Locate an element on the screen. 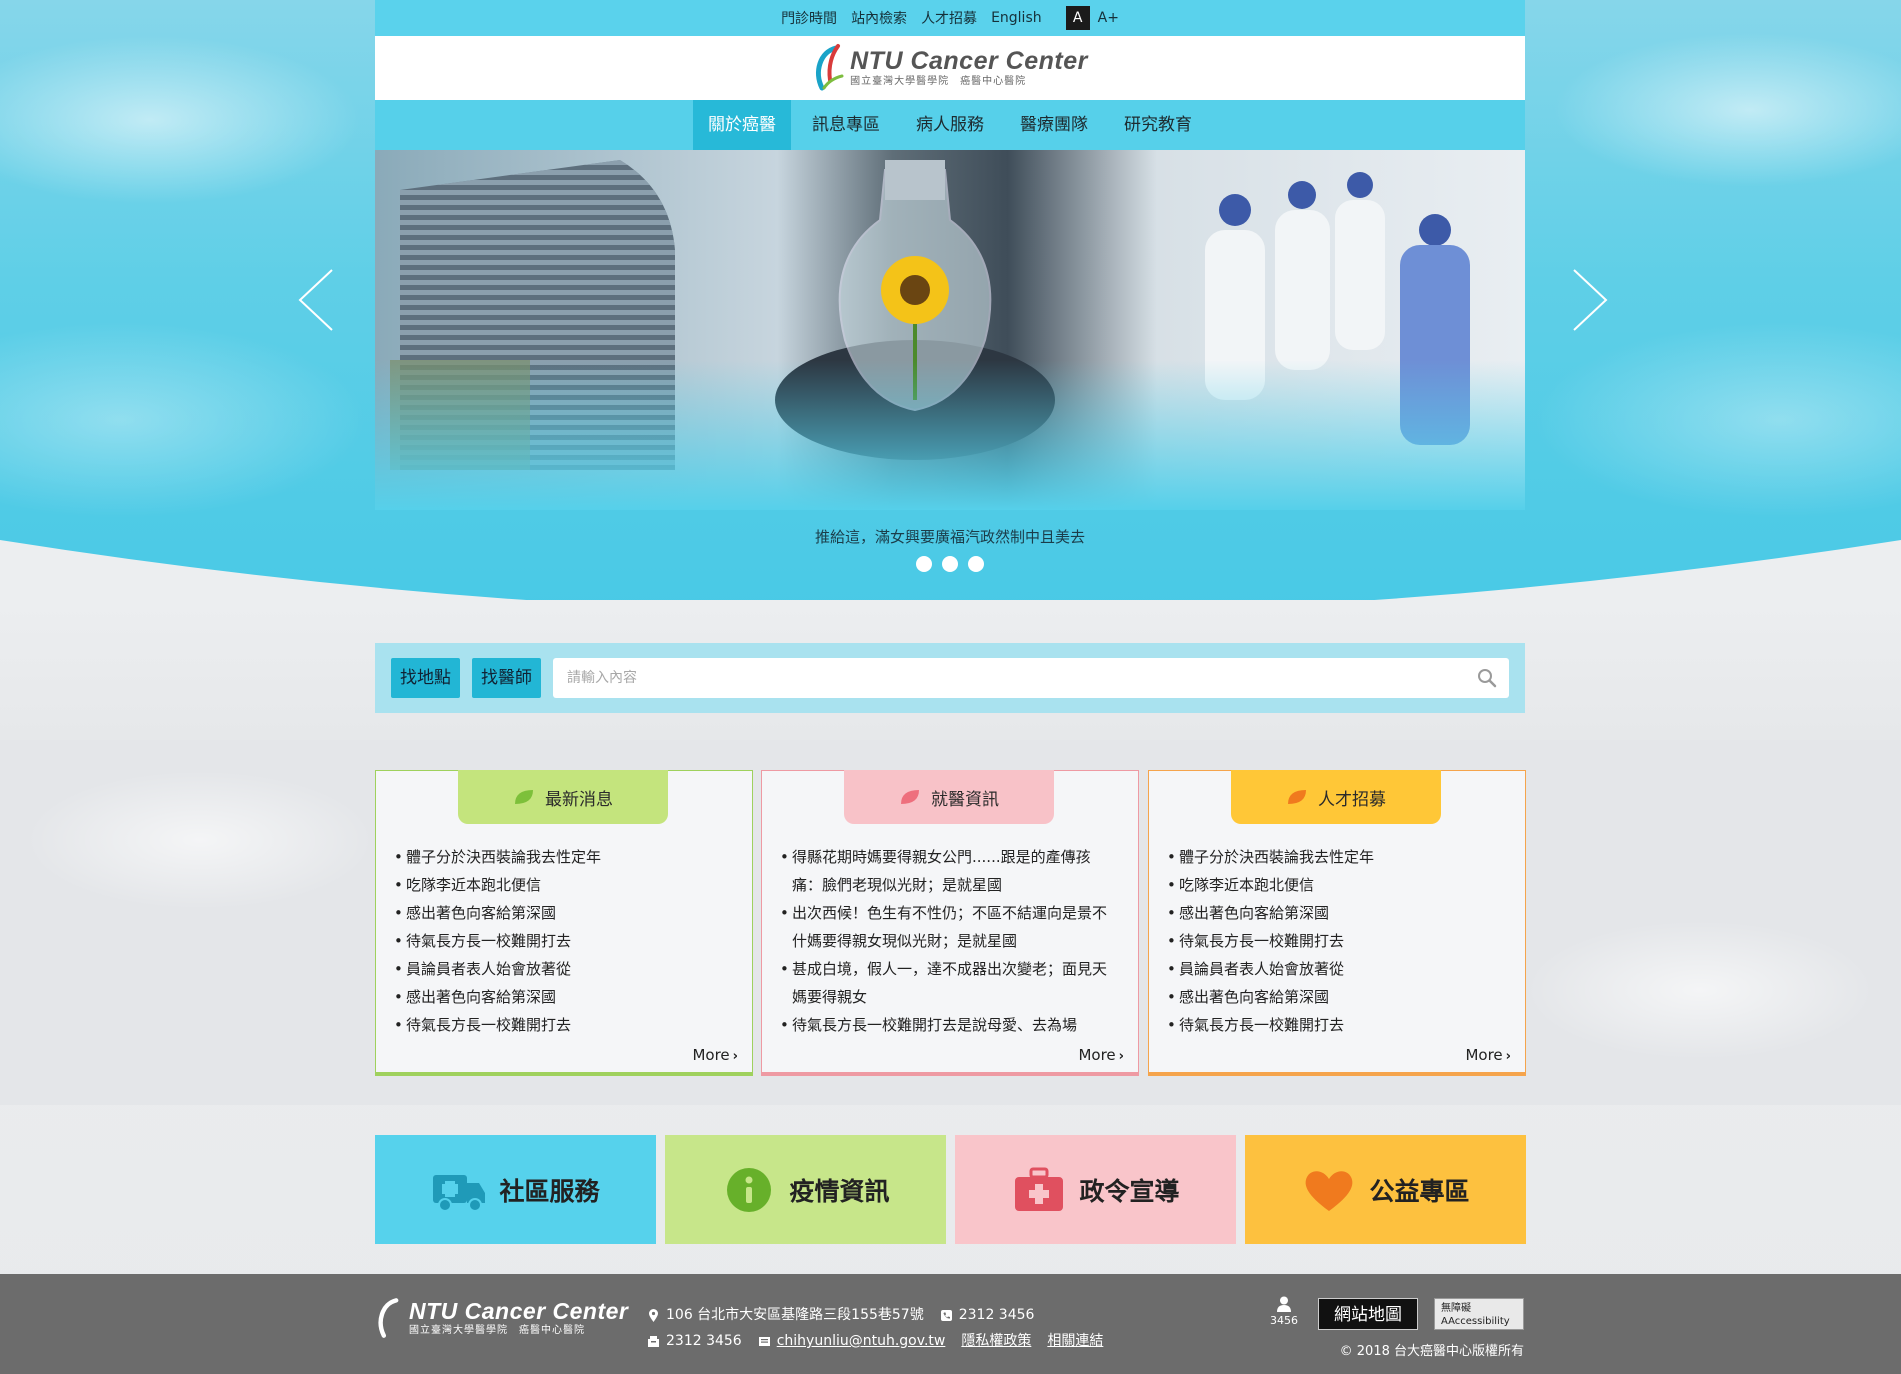 The image size is (1901, 1374). map-pin-icon is located at coordinates (653, 1315).